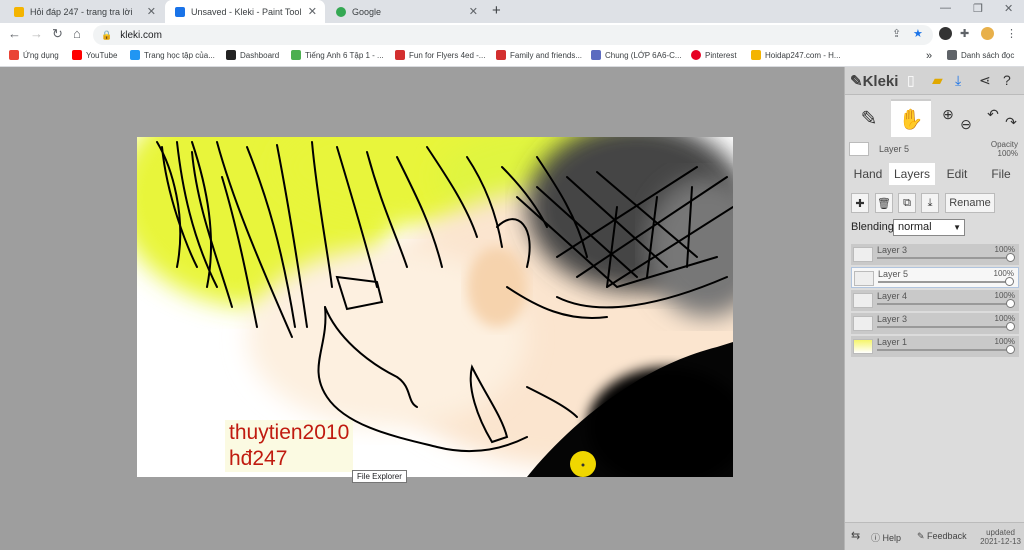 The height and width of the screenshot is (550, 1024). Describe the element at coordinates (929, 227) in the screenshot. I see `blending-select: normal ▼` at that location.